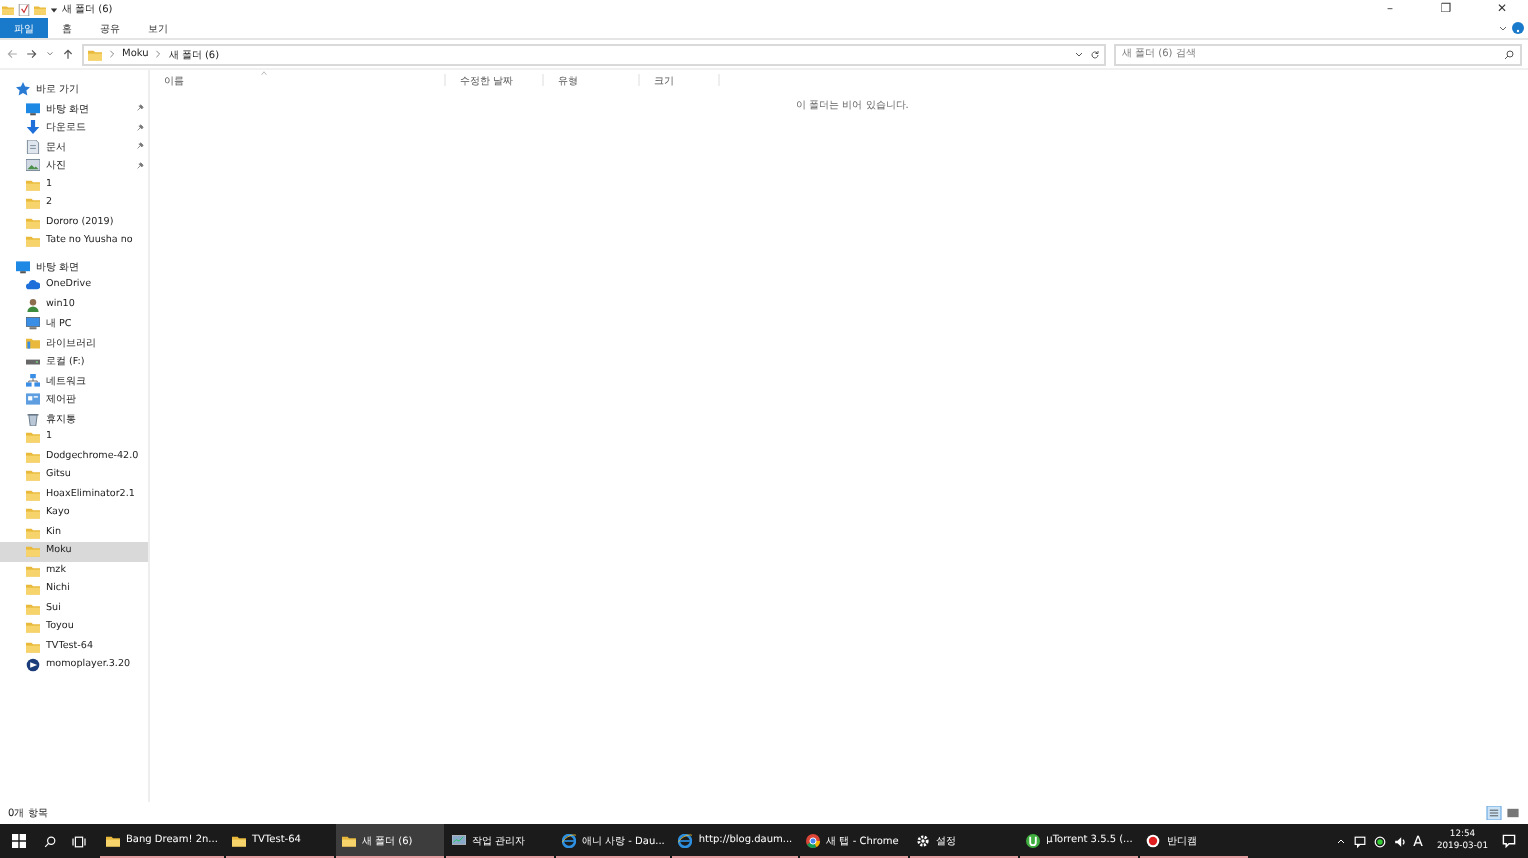  Describe the element at coordinates (24, 9) in the screenshot. I see `properties-icon` at that location.